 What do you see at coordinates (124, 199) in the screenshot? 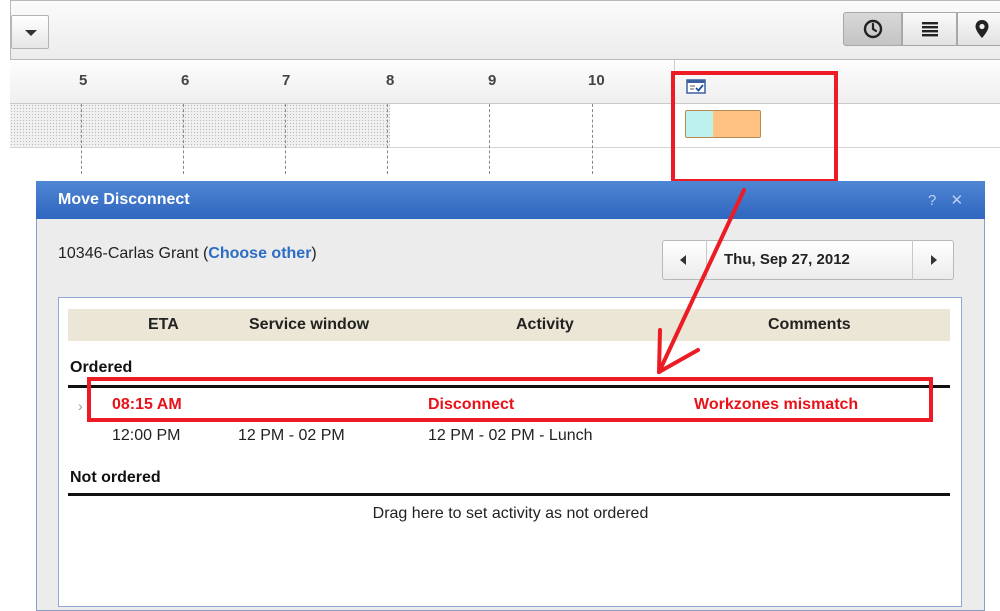
I see `dialog-title: Move Disconnect` at bounding box center [124, 199].